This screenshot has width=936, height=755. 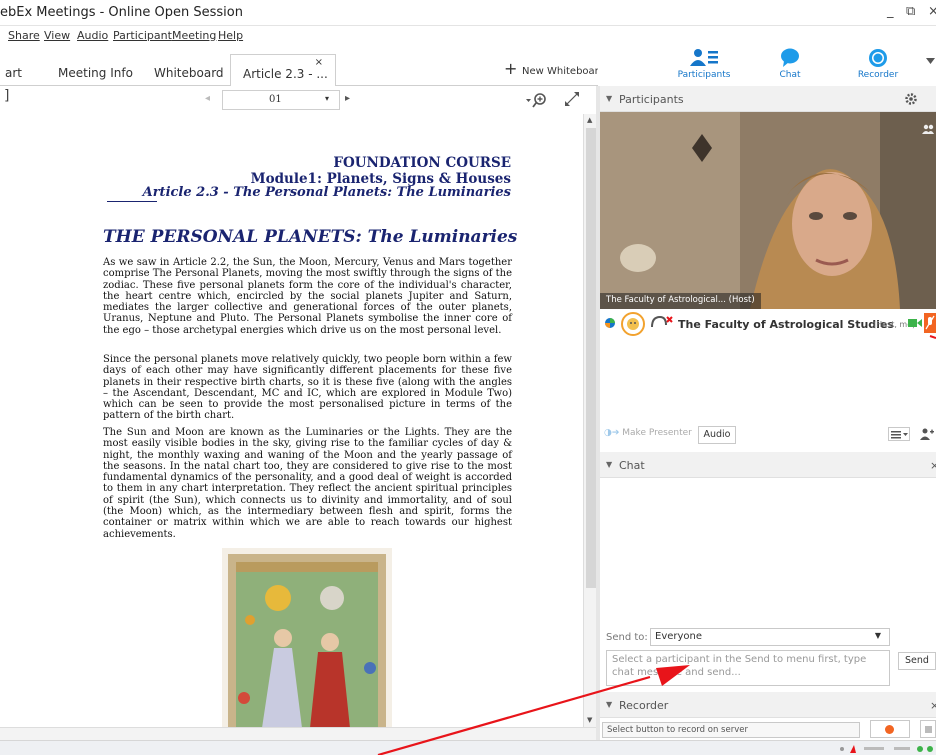 What do you see at coordinates (299, 733) in the screenshot?
I see `document-horizontal-scrollbar` at bounding box center [299, 733].